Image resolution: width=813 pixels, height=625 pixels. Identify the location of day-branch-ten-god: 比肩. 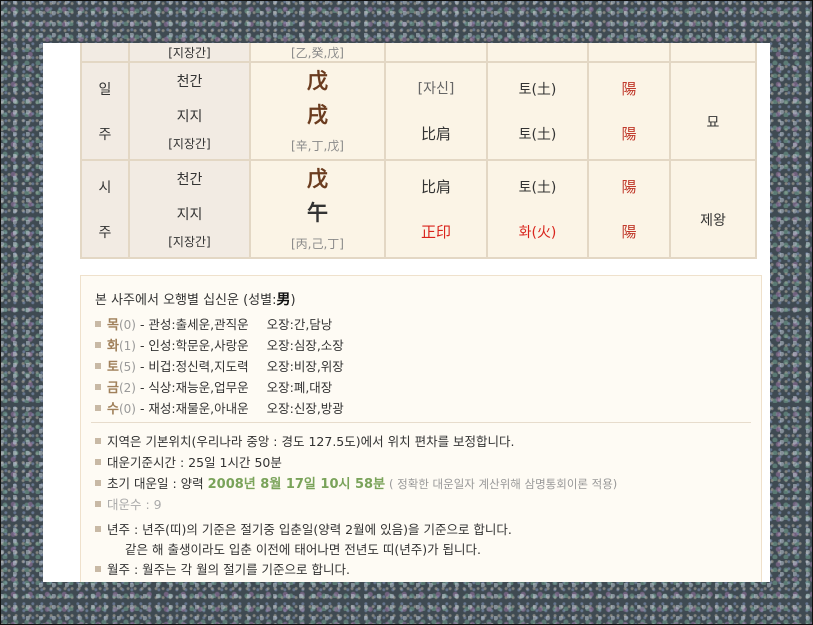
(435, 133).